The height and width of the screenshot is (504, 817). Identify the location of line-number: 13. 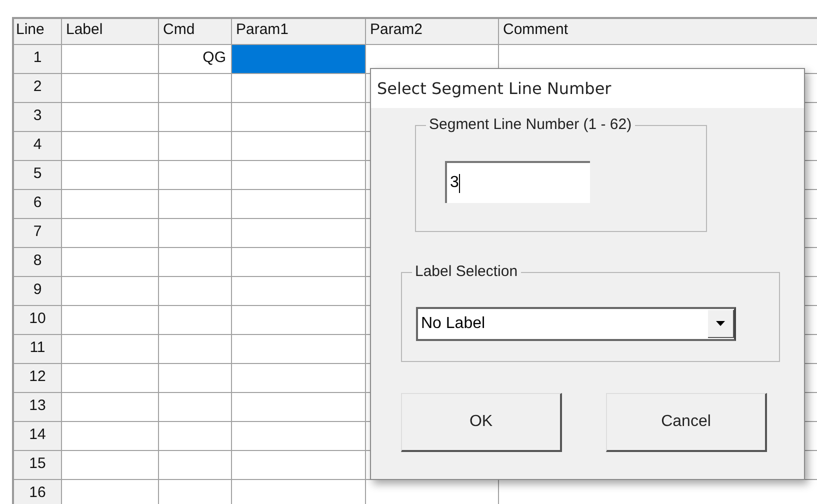
(37, 407).